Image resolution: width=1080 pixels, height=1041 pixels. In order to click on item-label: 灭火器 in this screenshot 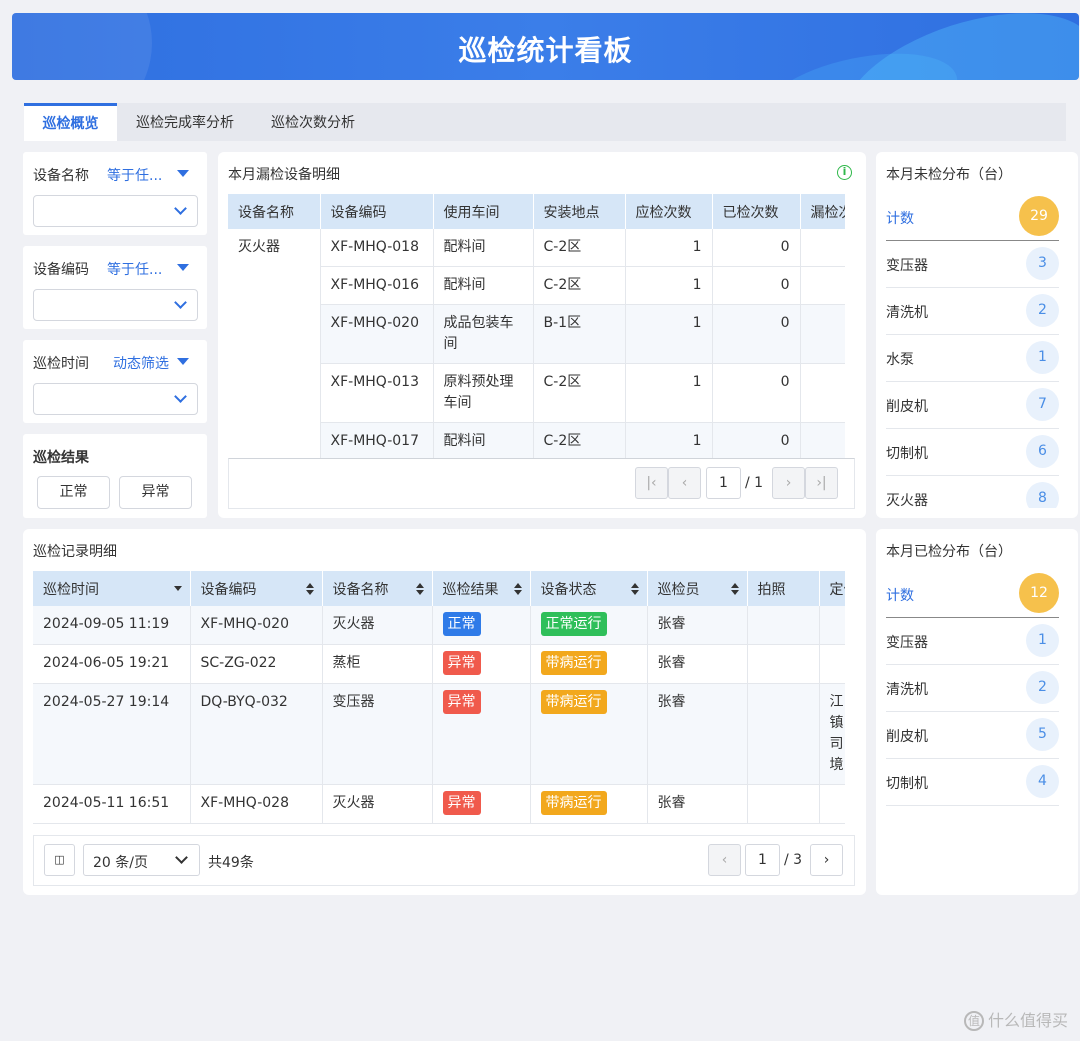, I will do `click(907, 500)`.